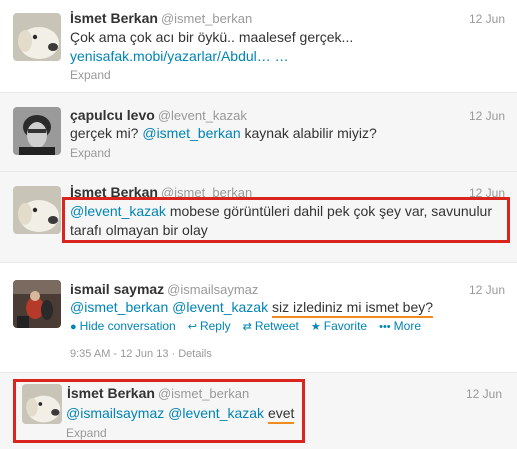  What do you see at coordinates (385, 327) in the screenshot?
I see `more-icon: •••` at bounding box center [385, 327].